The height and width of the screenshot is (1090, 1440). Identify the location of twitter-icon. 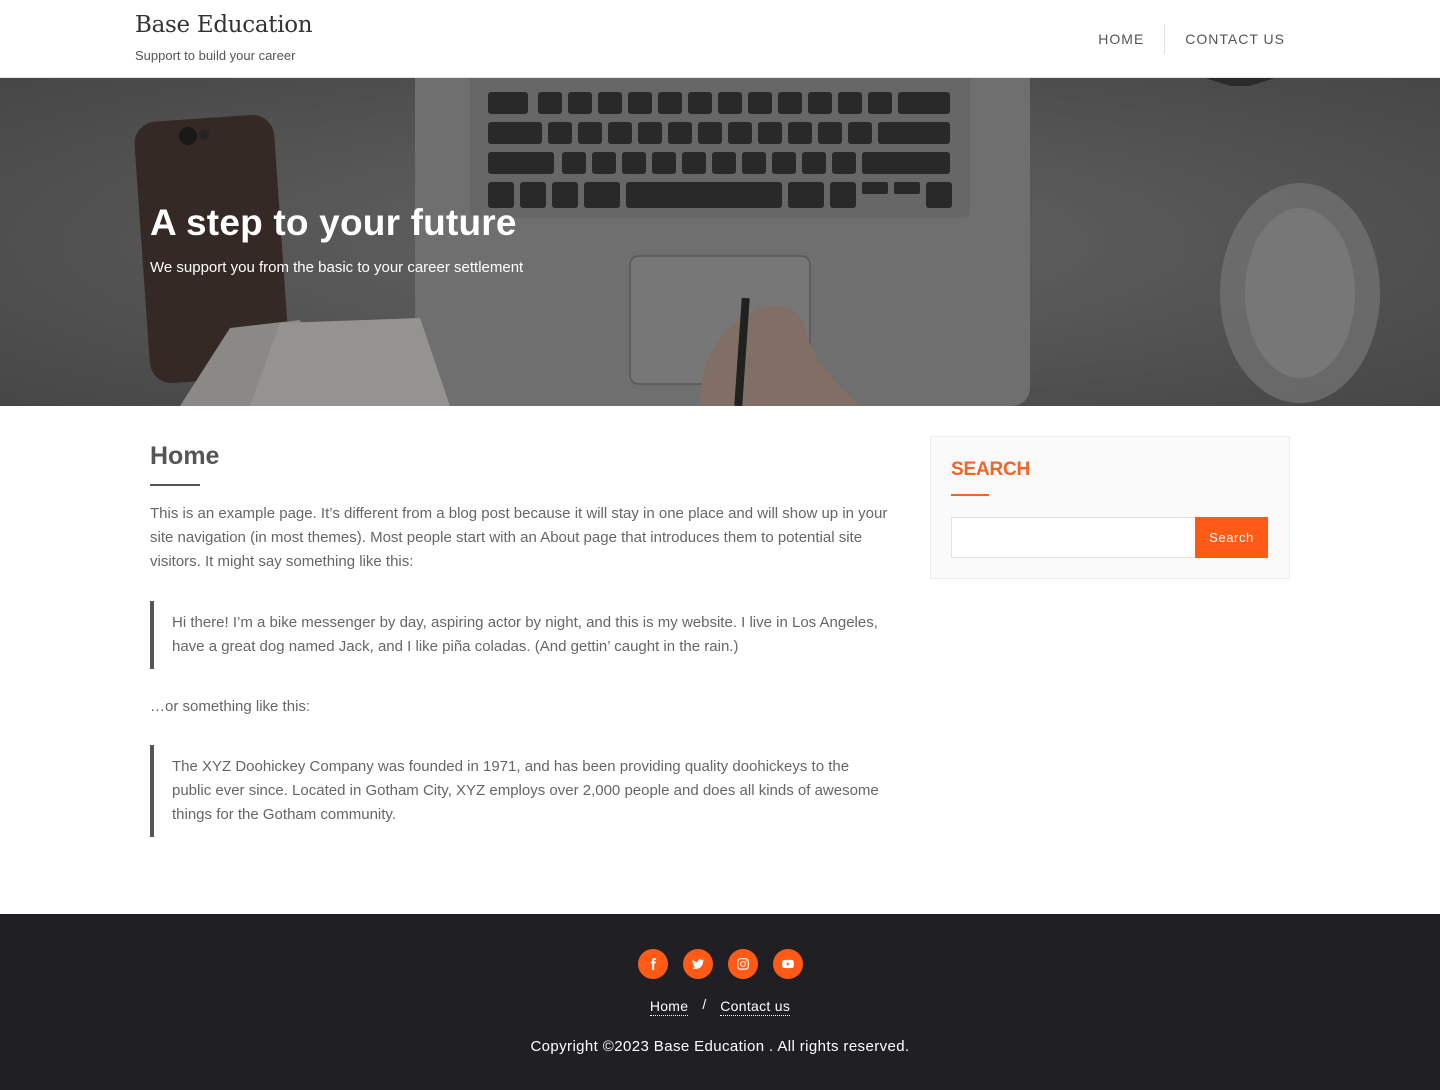
(698, 964).